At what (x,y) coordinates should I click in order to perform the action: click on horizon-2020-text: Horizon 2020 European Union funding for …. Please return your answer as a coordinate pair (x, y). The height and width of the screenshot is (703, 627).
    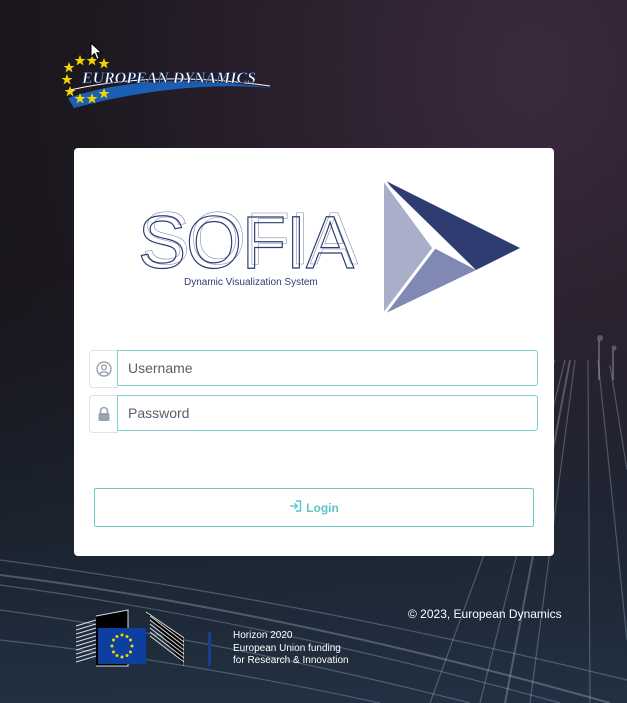
    Looking at the image, I should click on (291, 649).